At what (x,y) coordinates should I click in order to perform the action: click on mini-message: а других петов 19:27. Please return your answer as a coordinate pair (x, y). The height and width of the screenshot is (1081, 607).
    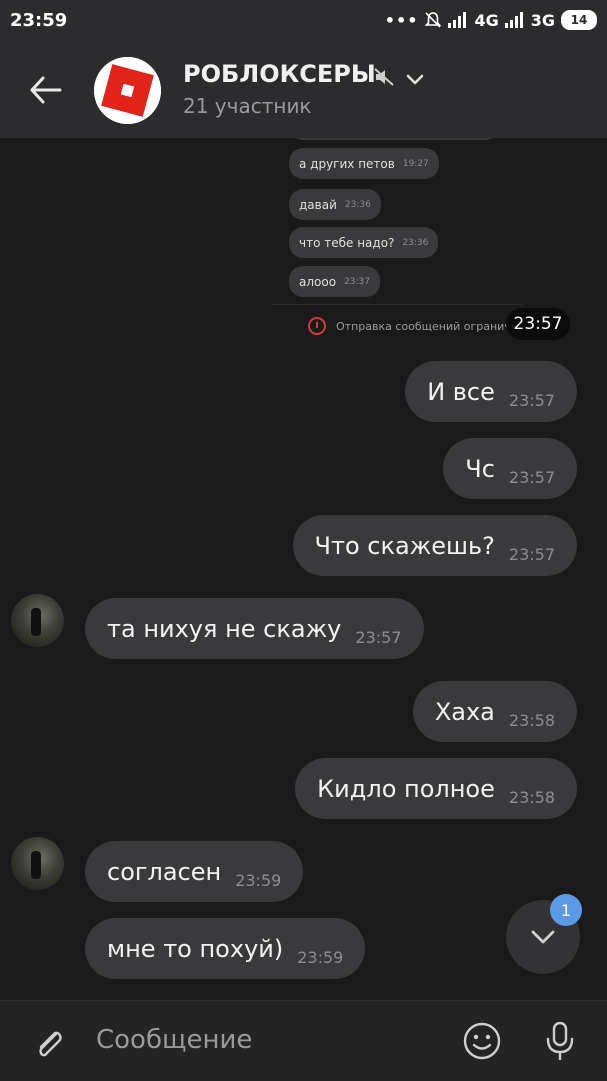
    Looking at the image, I should click on (364, 163).